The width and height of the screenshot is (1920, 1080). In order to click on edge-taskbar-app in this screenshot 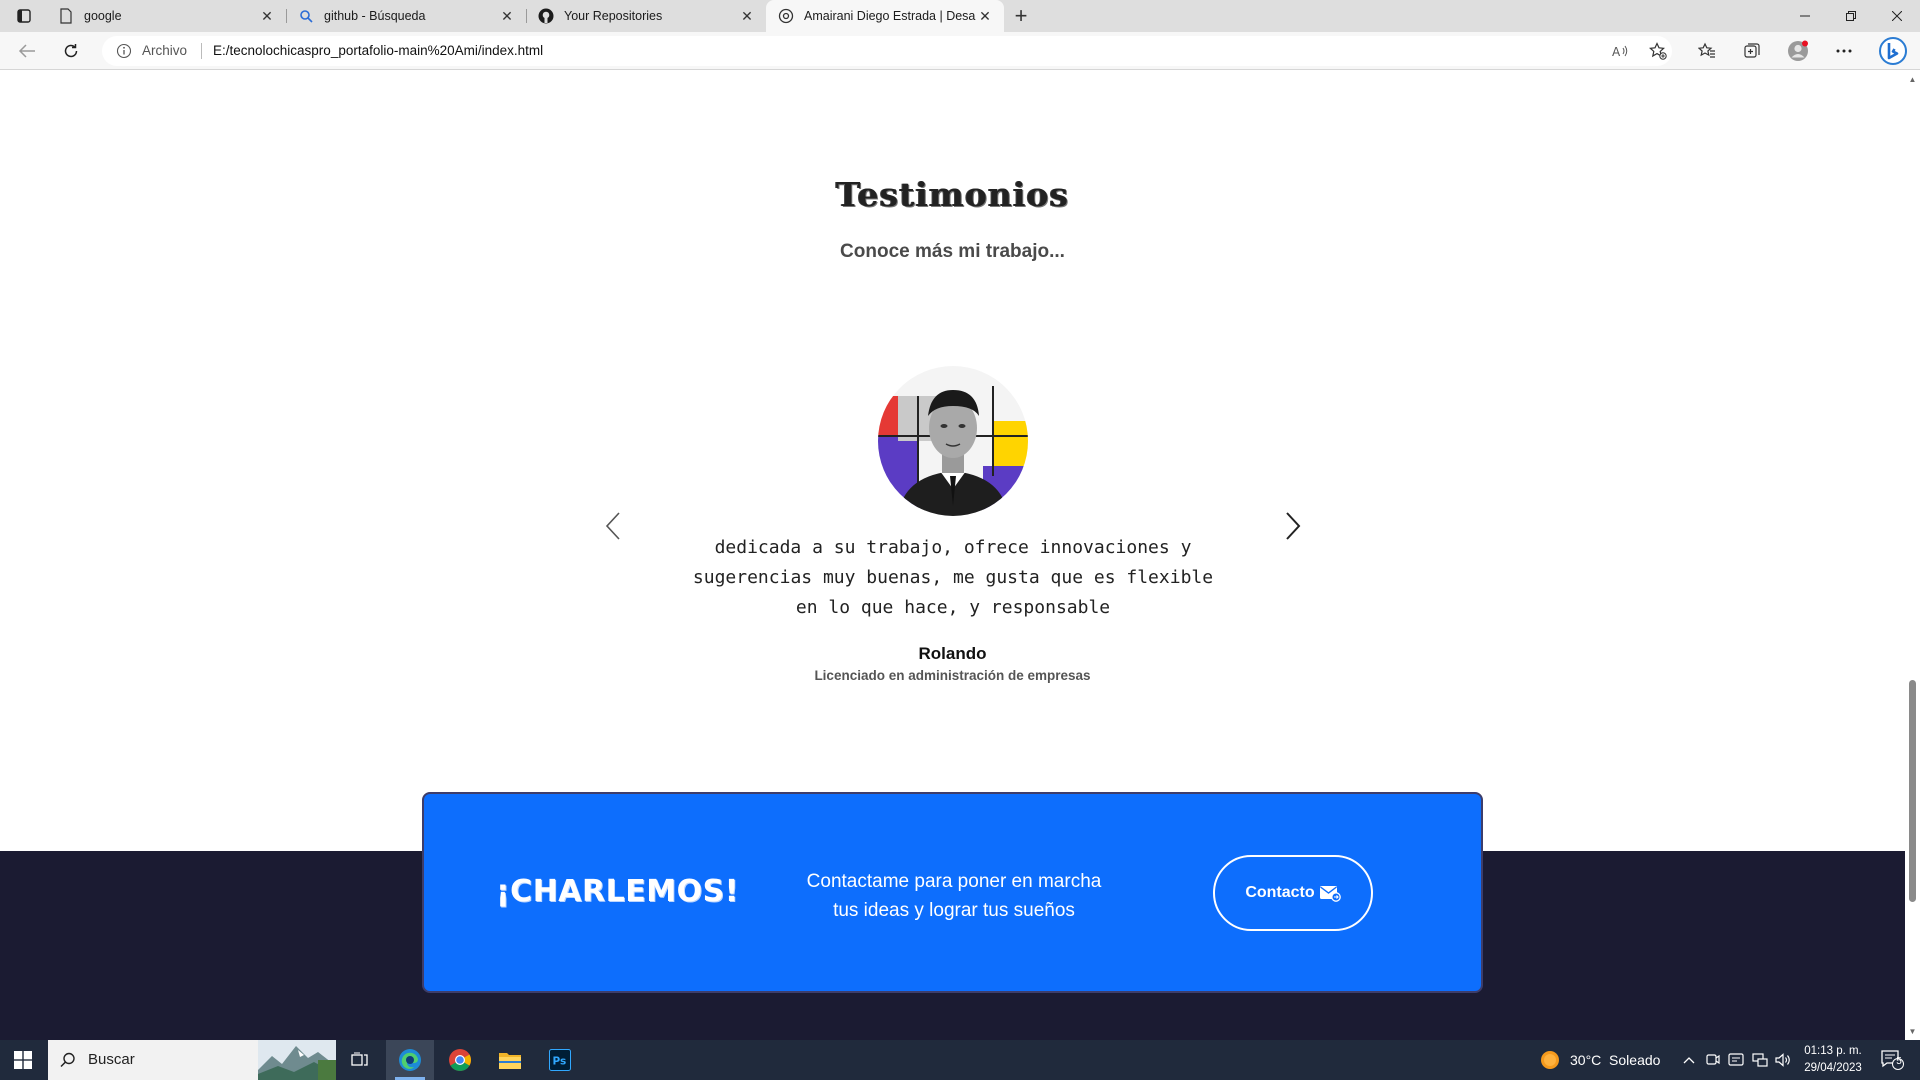, I will do `click(410, 1060)`.